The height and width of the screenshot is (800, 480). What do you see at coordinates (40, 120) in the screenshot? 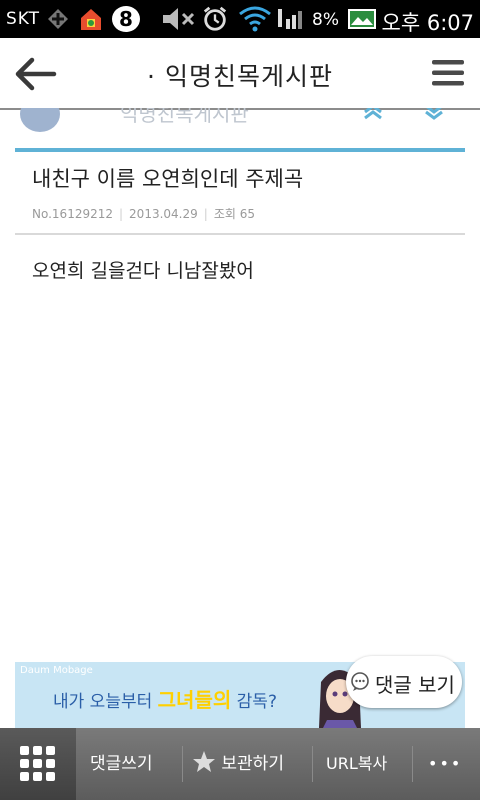
I see `board-avatar` at bounding box center [40, 120].